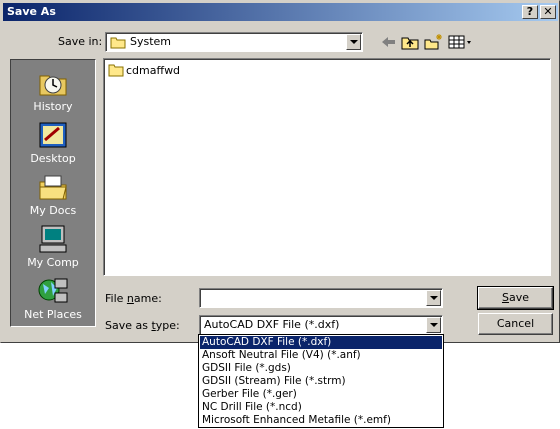 The height and width of the screenshot is (429, 560). I want to click on place-desktop: Desktop, so click(53, 141).